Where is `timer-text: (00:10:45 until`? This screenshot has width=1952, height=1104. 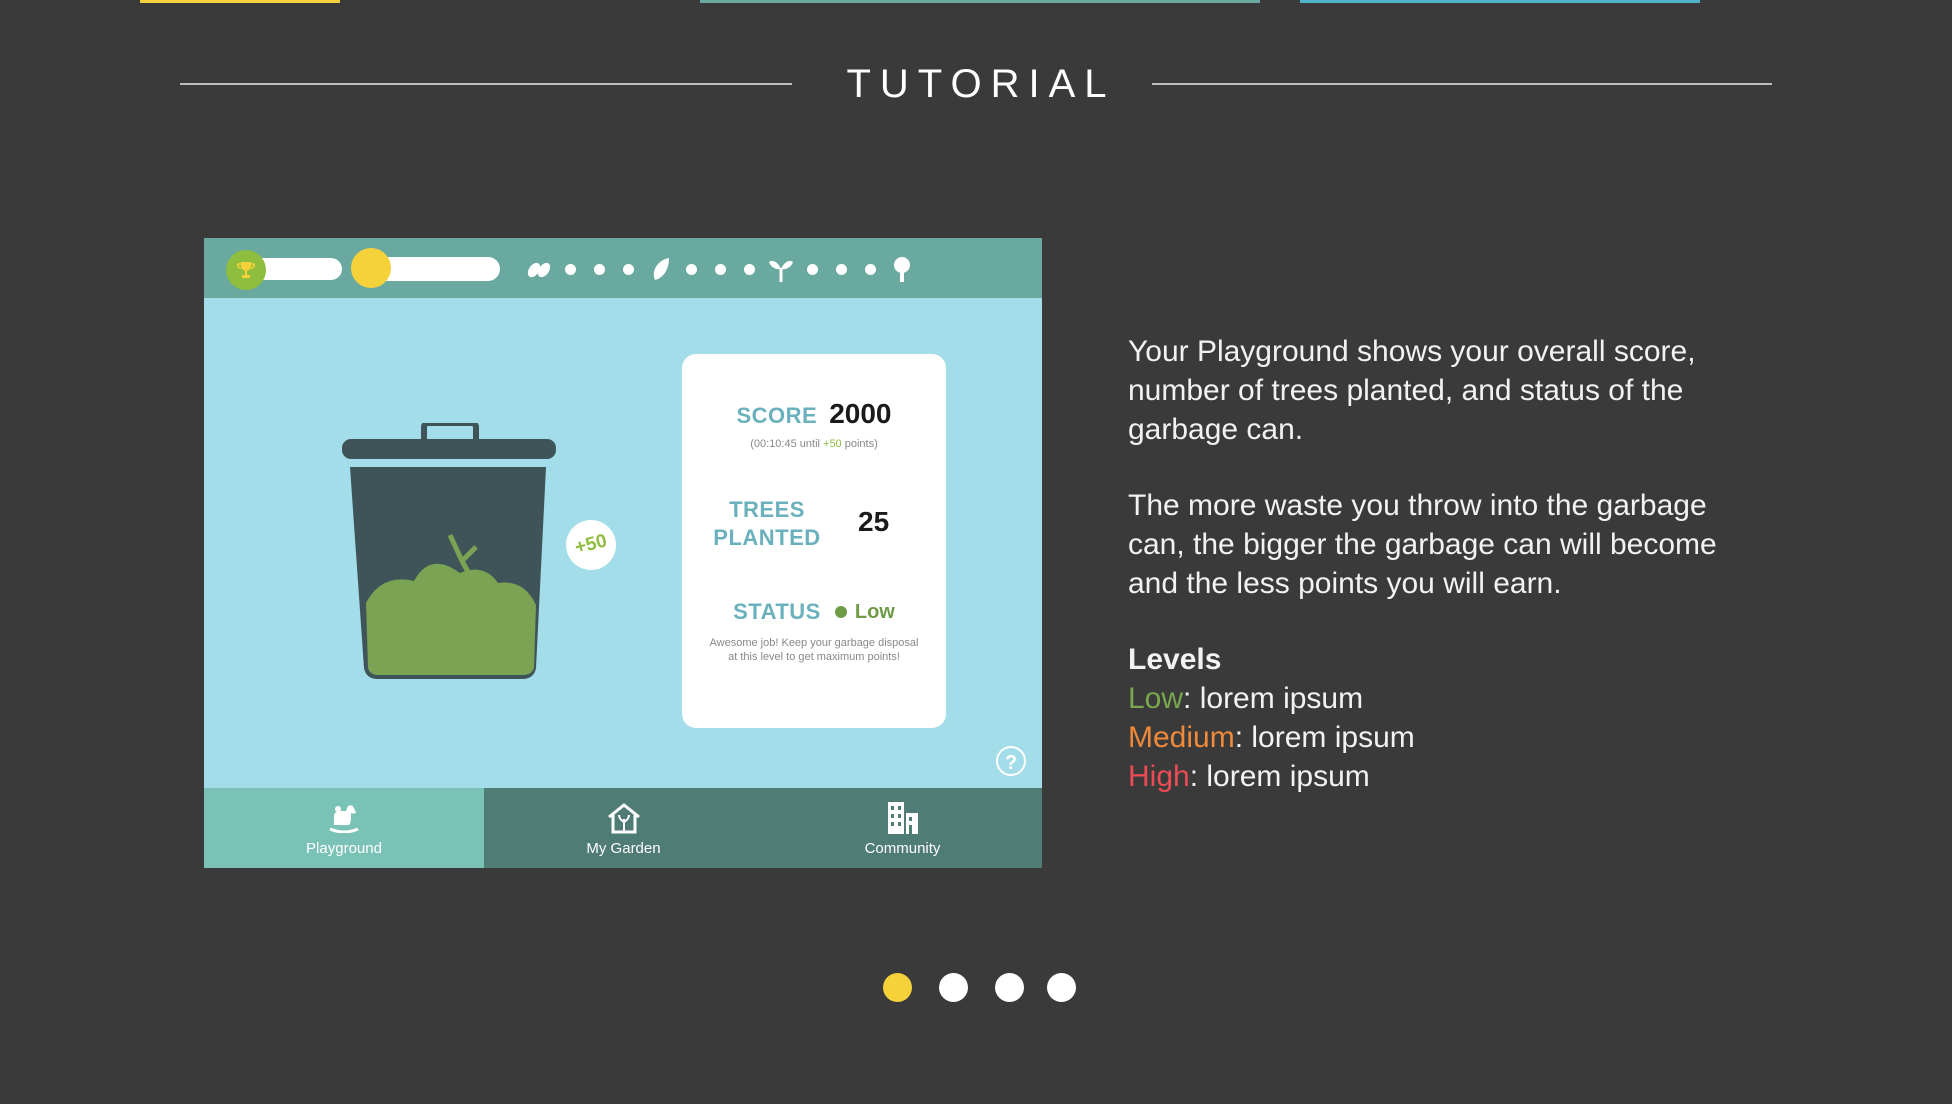
timer-text: (00:10:45 until is located at coordinates (787, 444).